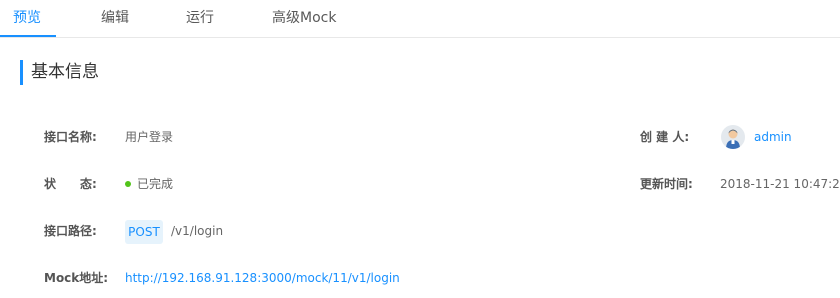  What do you see at coordinates (144, 232) in the screenshot?
I see `http-method-badge: POST` at bounding box center [144, 232].